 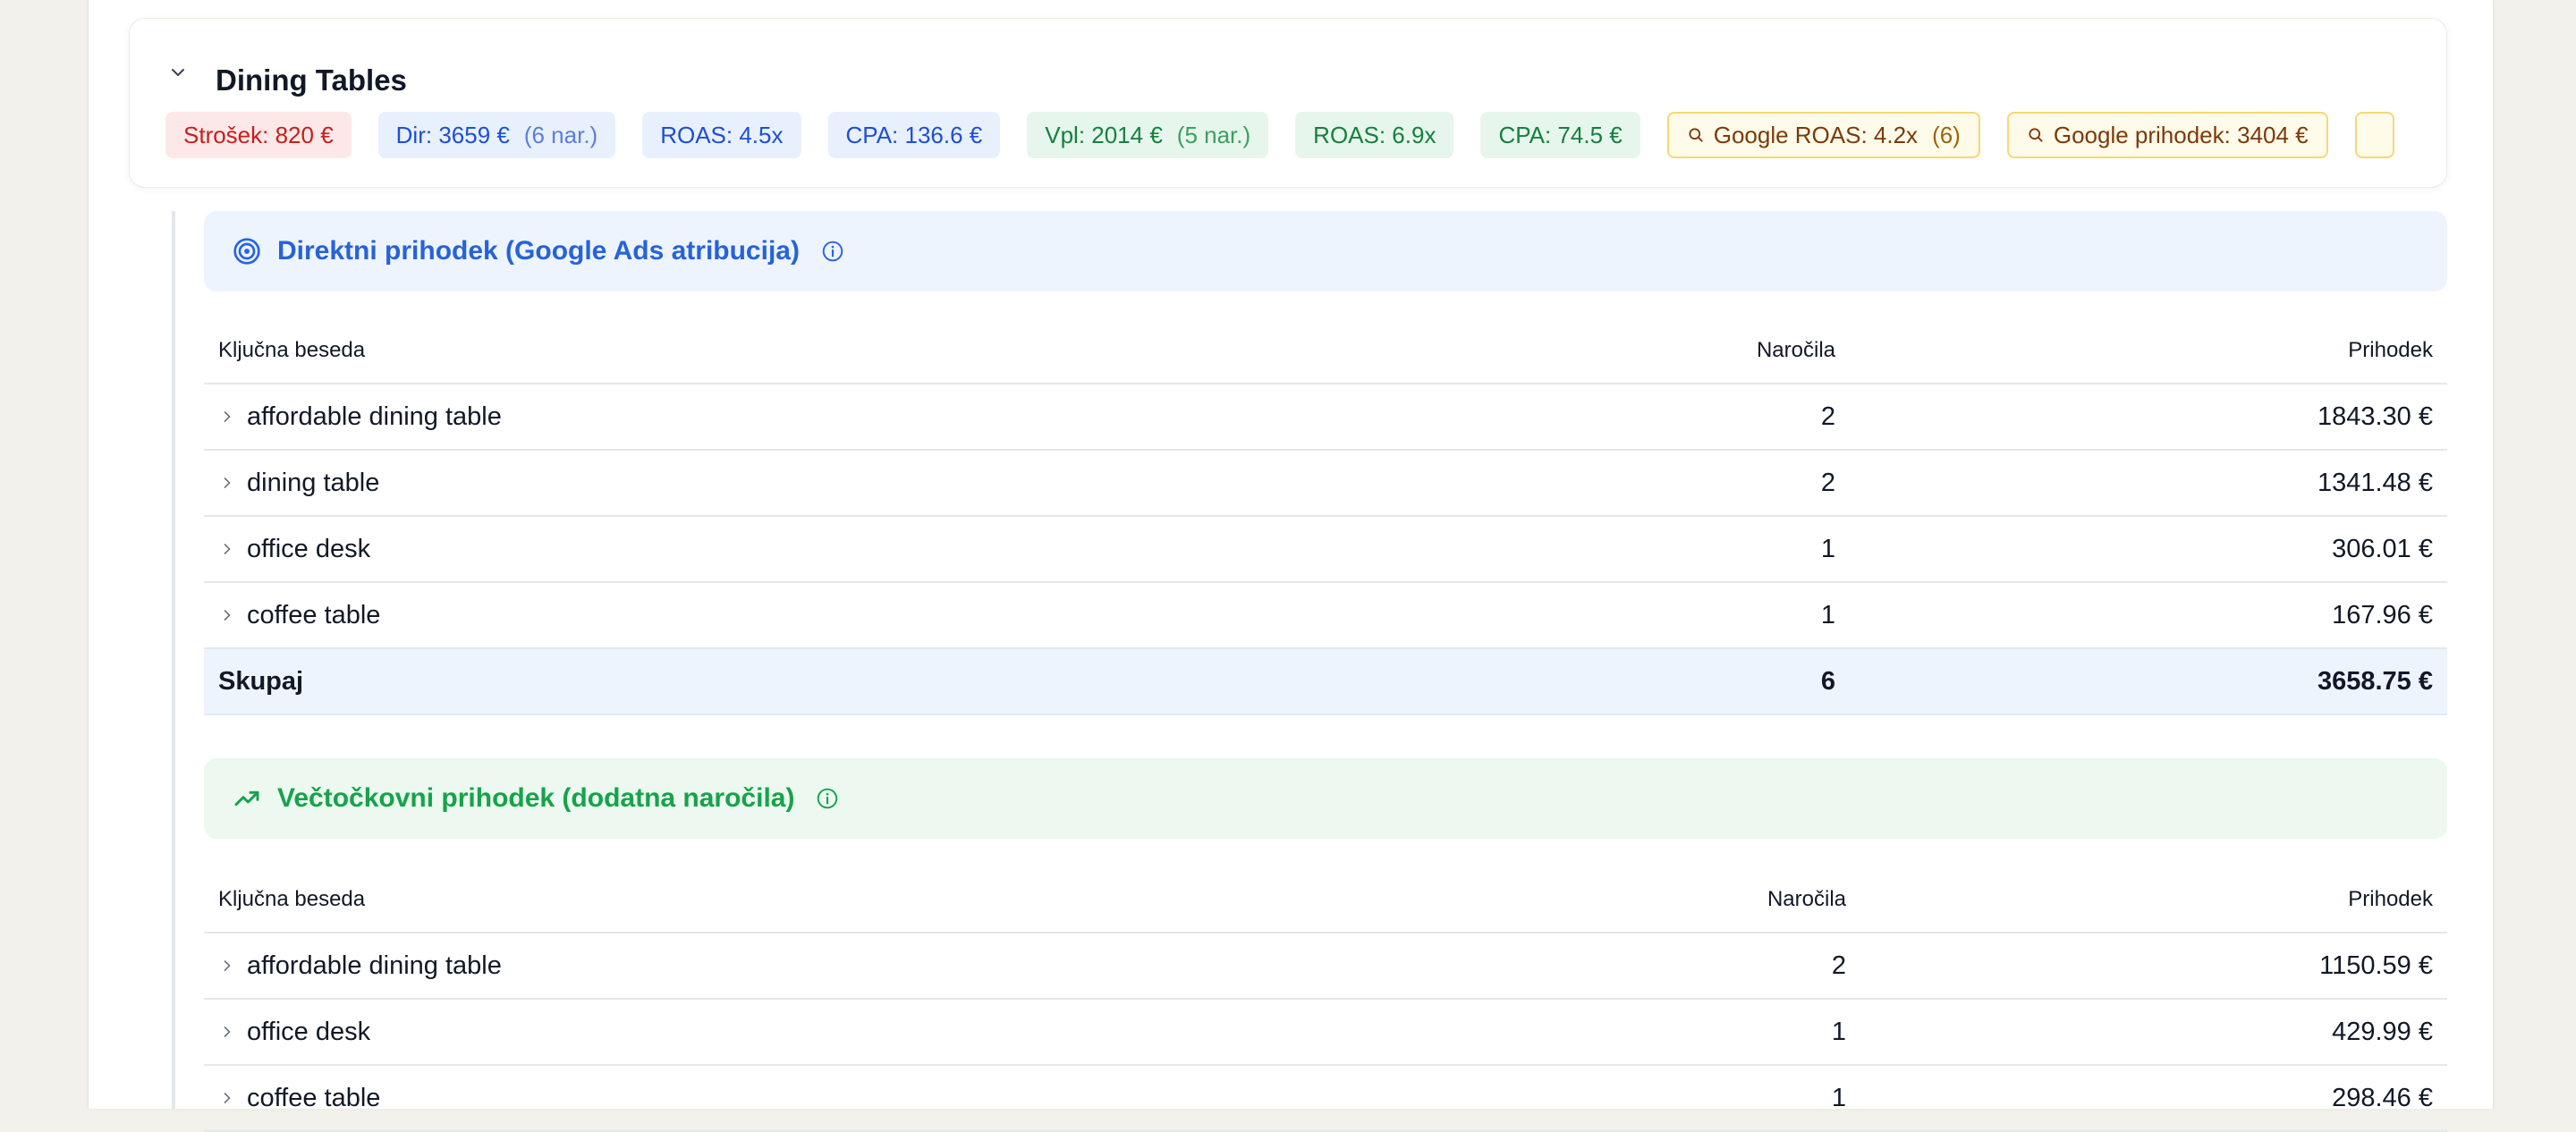 What do you see at coordinates (2148, 681) in the screenshot?
I see `total-revenue: 3658.75 €` at bounding box center [2148, 681].